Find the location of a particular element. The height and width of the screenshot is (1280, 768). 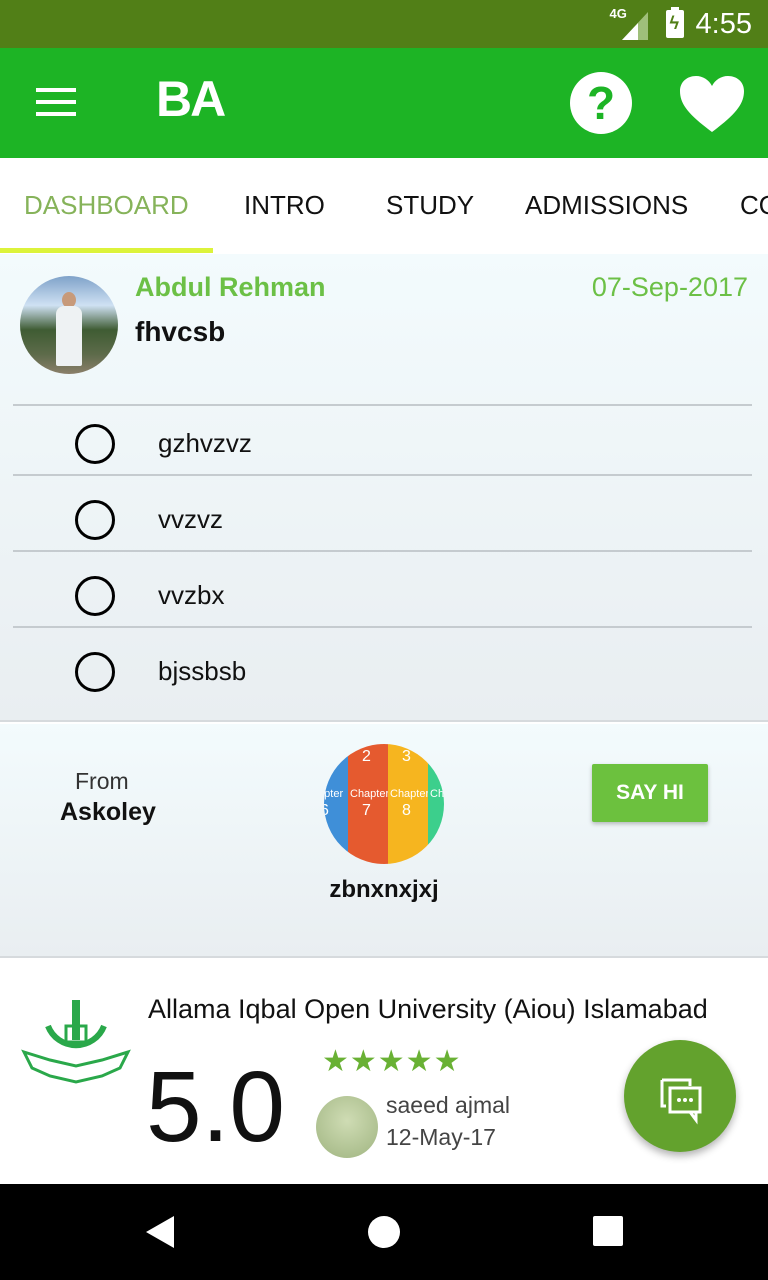

option-label: gzhvzvz is located at coordinates (205, 443).